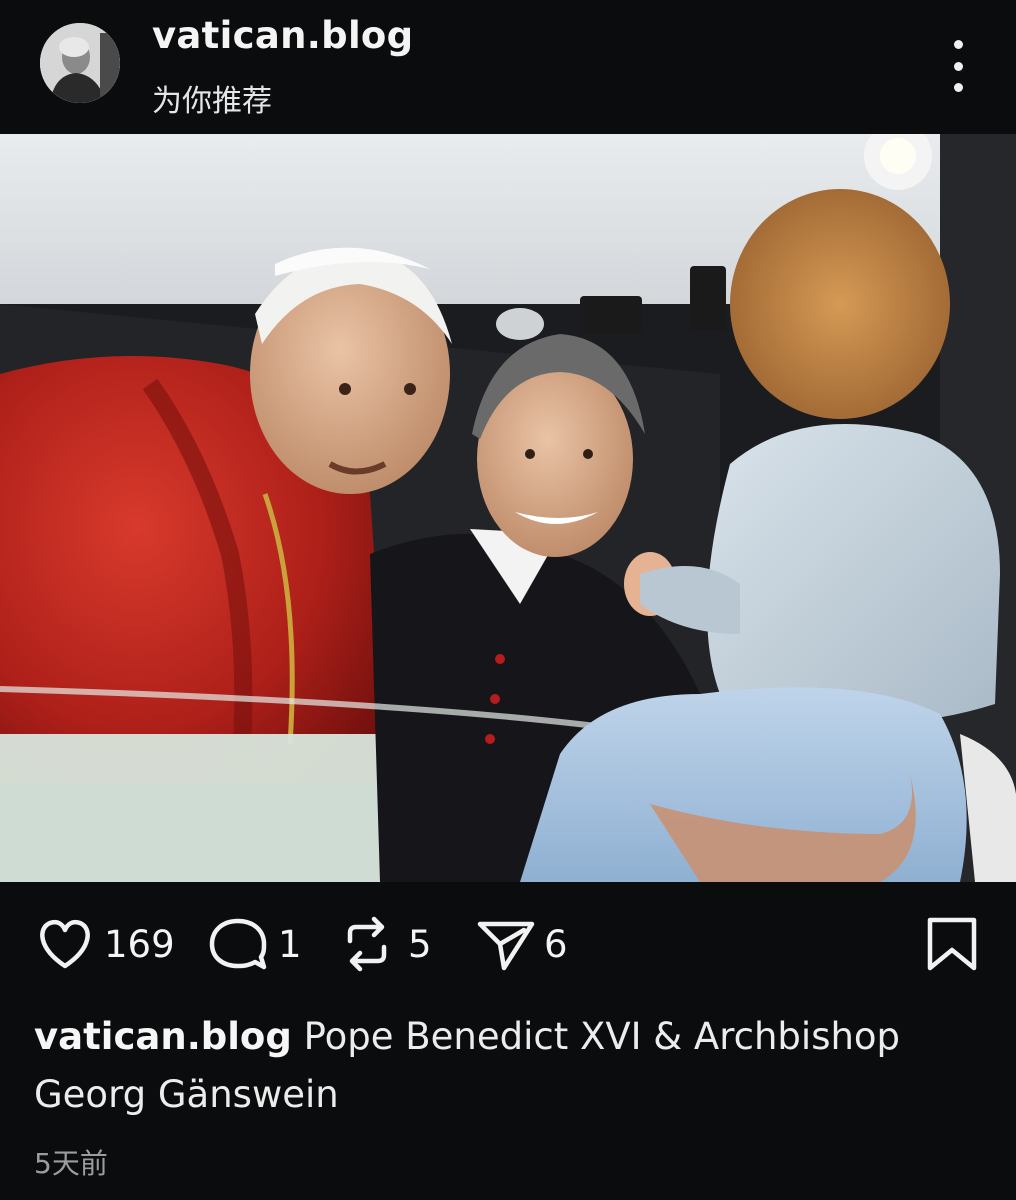 This screenshot has width=1016, height=1200. I want to click on repost-button: 5, so click(386, 944).